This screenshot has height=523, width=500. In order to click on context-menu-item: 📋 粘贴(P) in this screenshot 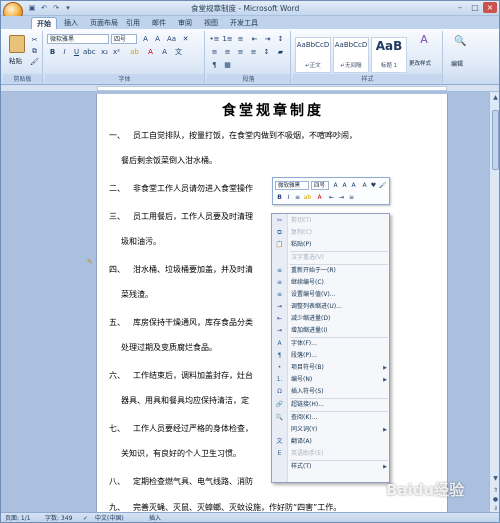, I will do `click(331, 245)`.